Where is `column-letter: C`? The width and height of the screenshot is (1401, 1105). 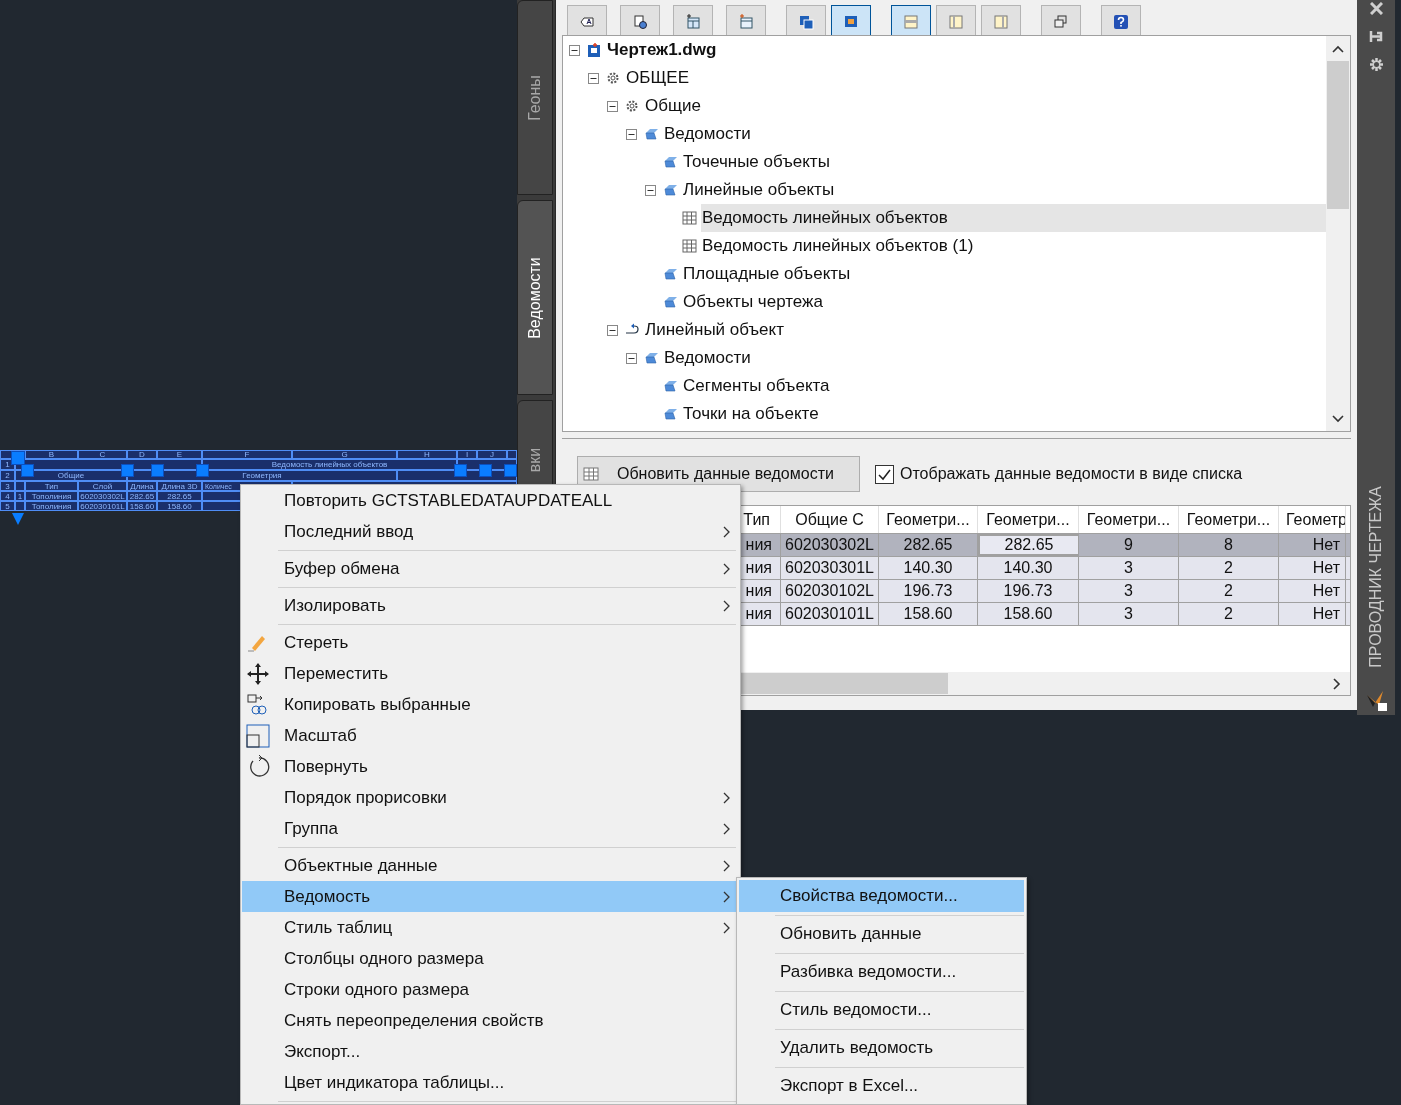
column-letter: C is located at coordinates (102, 454).